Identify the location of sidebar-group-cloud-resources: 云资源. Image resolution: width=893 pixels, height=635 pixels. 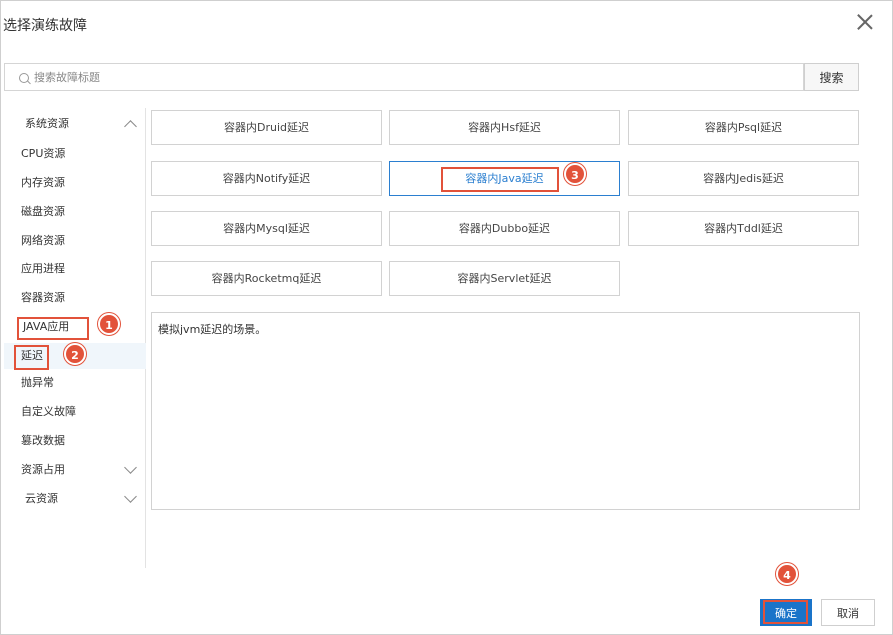
(75, 499).